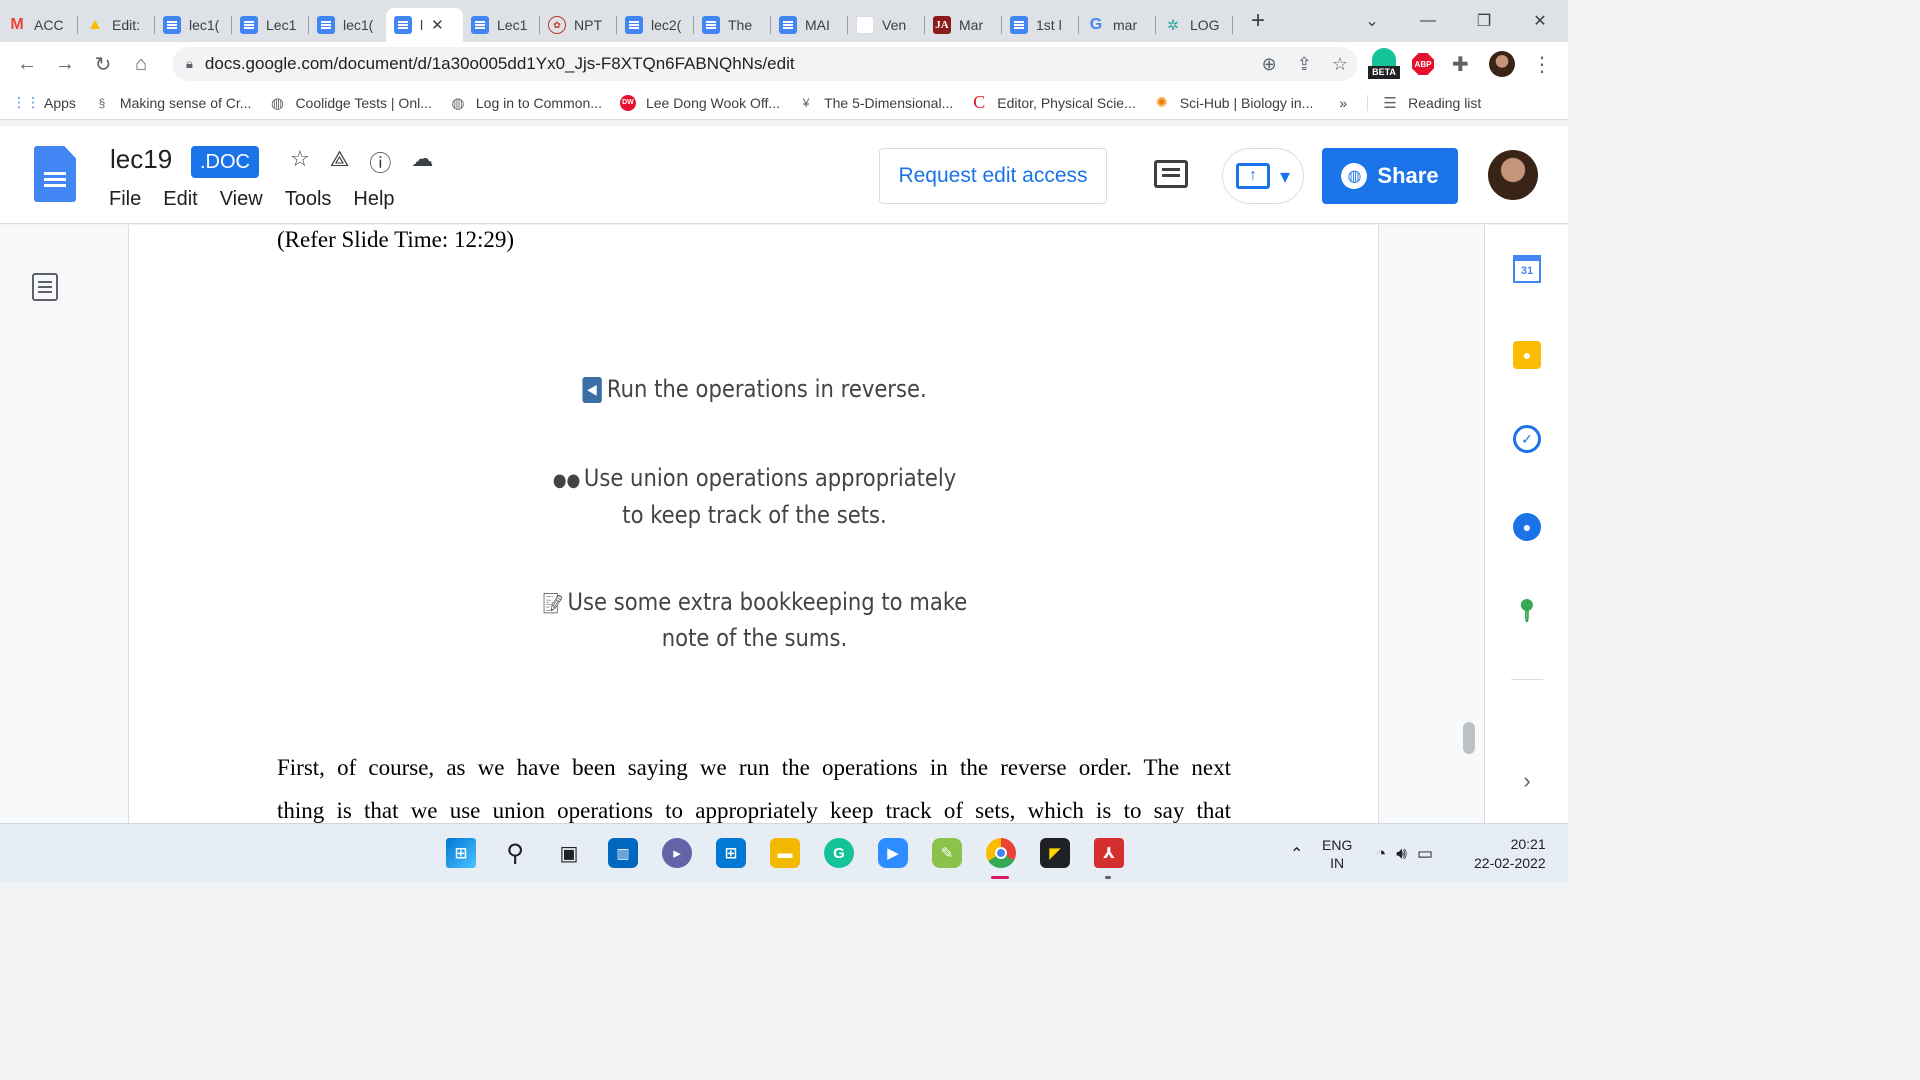 This screenshot has width=1920, height=1080. What do you see at coordinates (623, 853) in the screenshot?
I see `widgets-icon: ▥` at bounding box center [623, 853].